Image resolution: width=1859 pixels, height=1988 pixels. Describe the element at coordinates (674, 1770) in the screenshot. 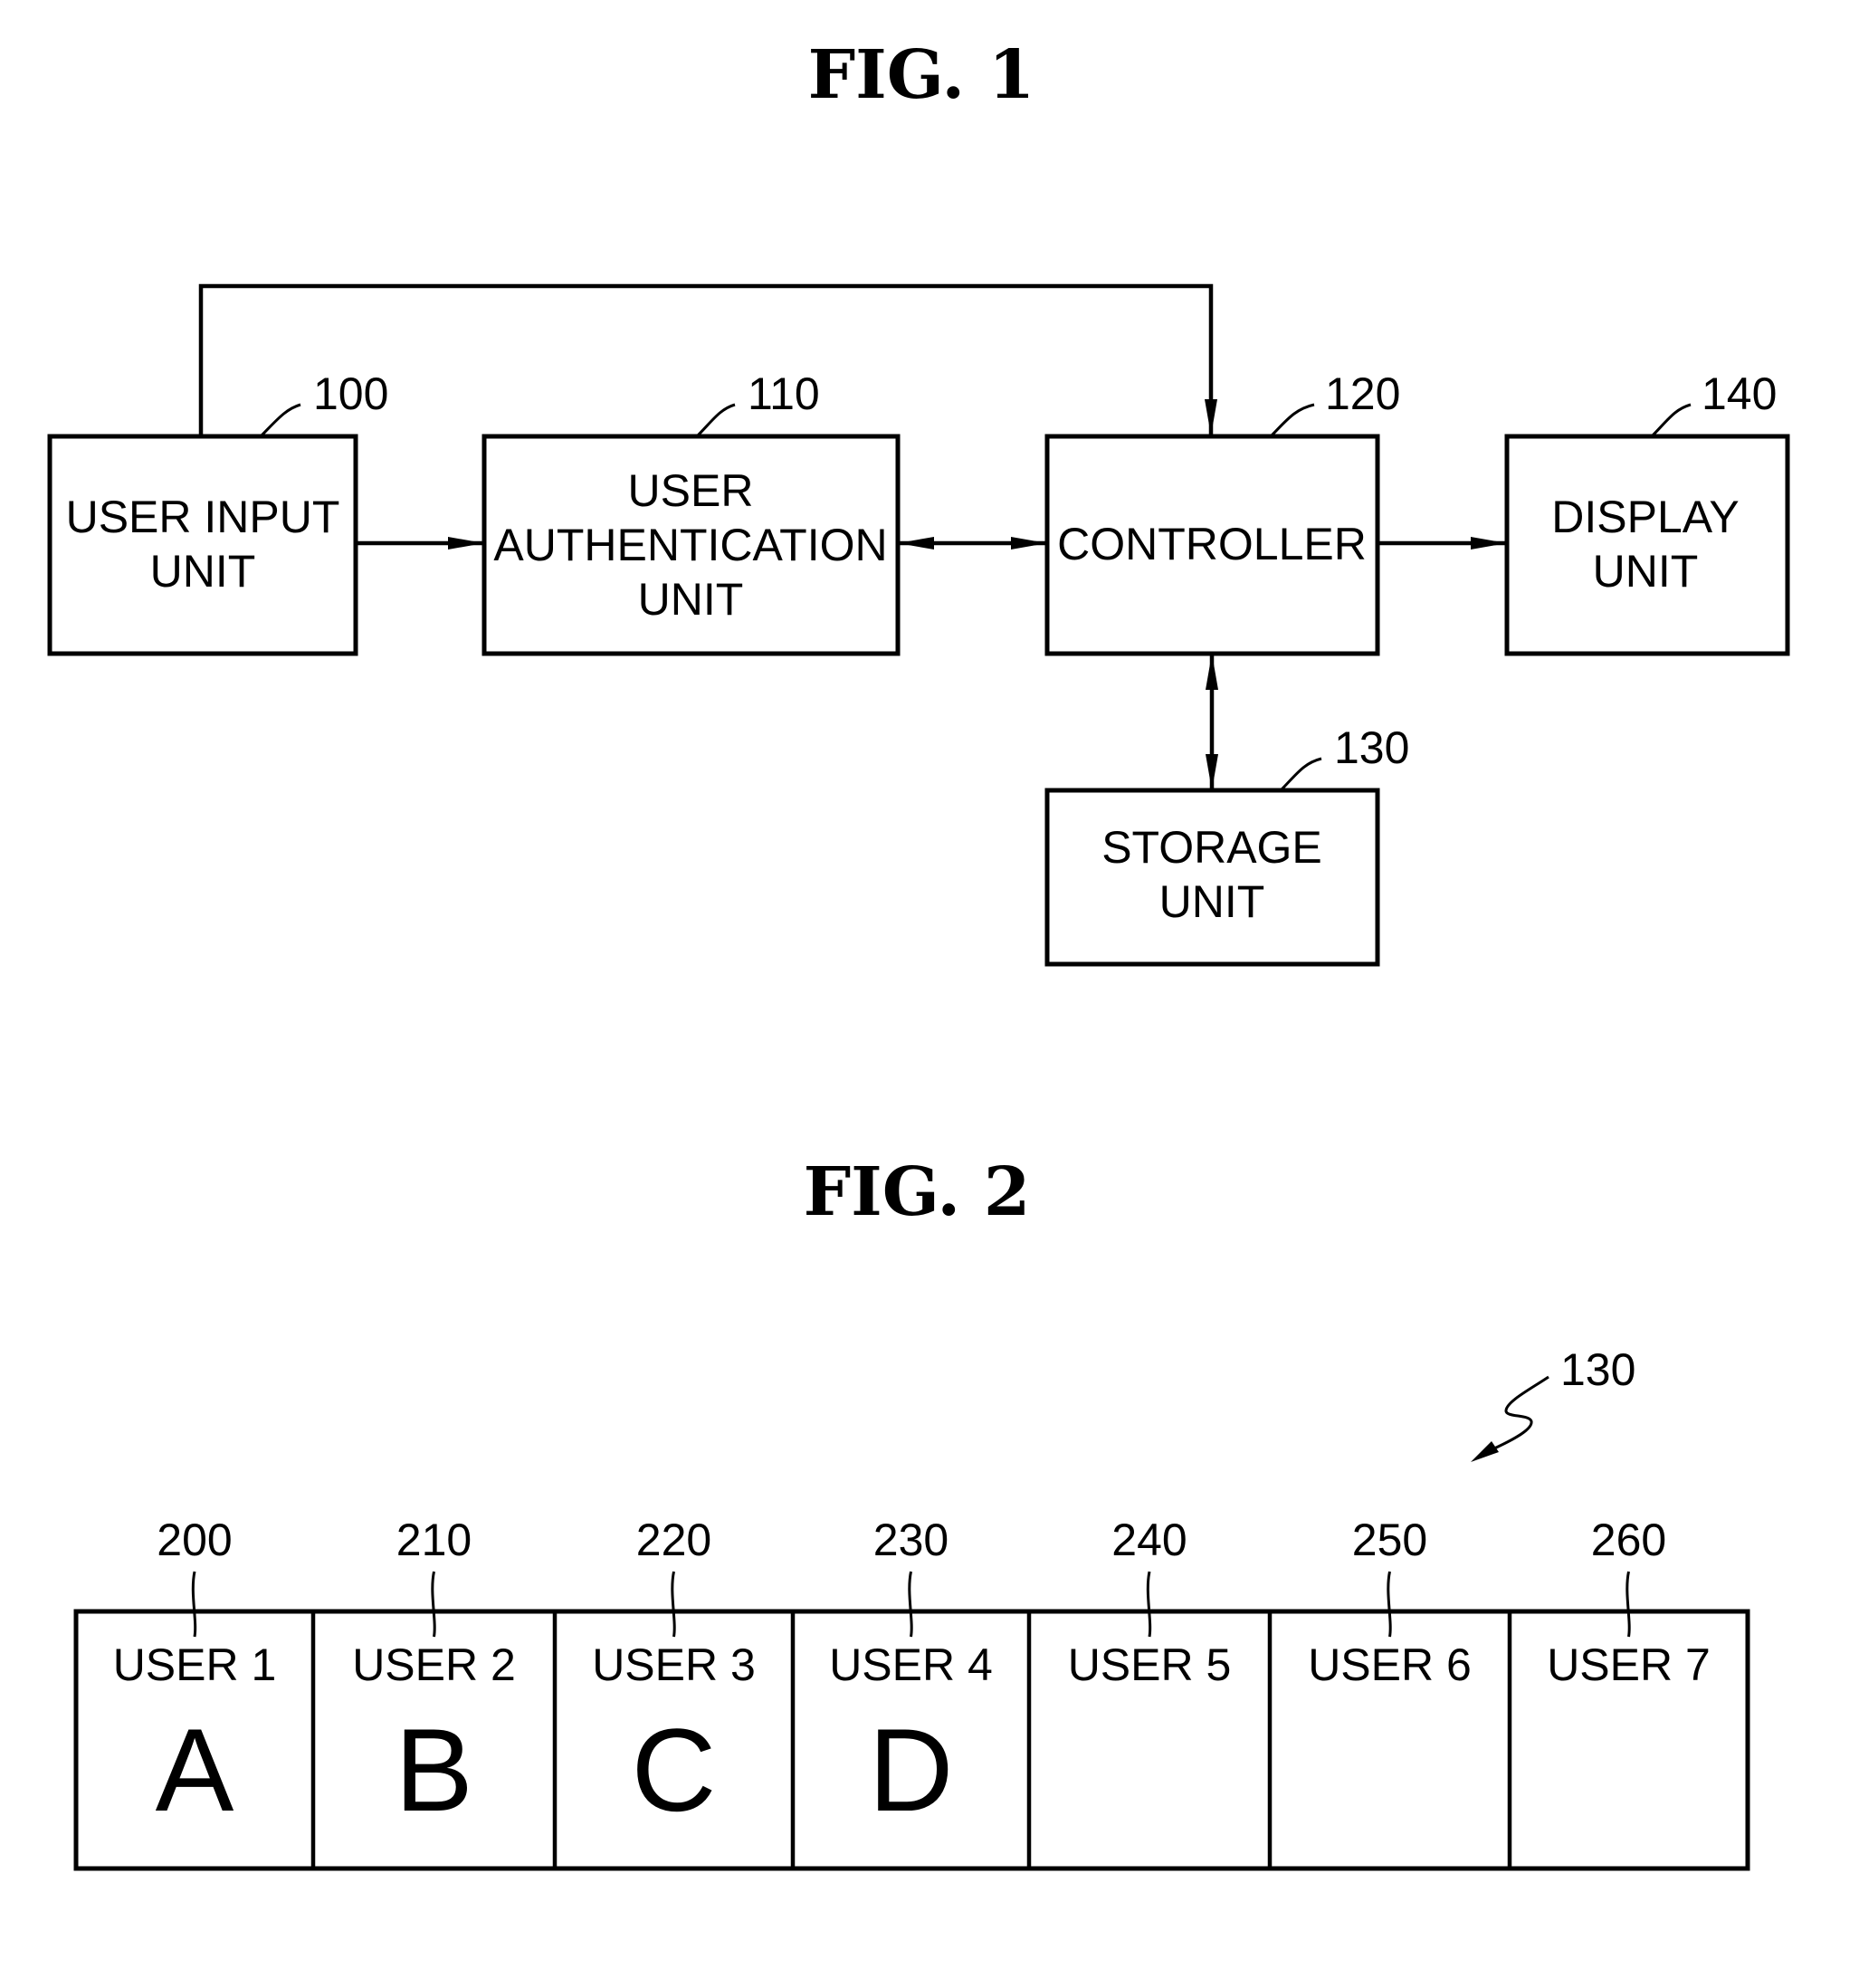

I see `cell-value: C` at that location.